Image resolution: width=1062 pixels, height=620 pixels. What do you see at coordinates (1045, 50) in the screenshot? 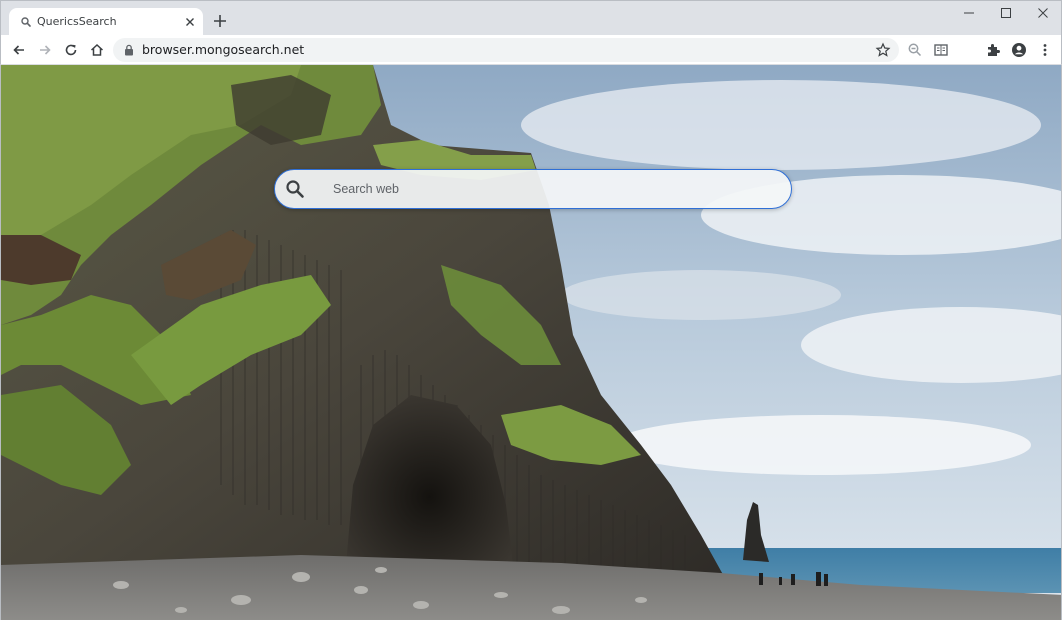
I see `menu-dots-icon` at bounding box center [1045, 50].